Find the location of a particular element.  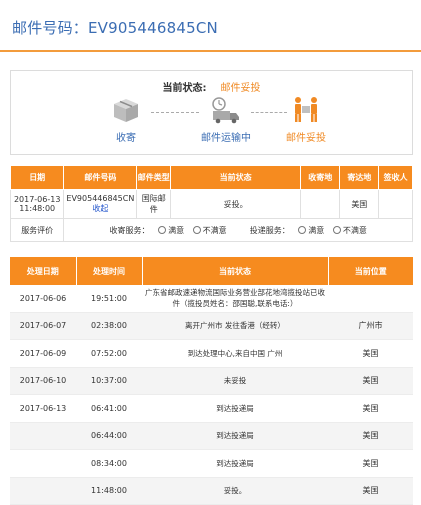

row-date: 2017-06-09 is located at coordinates (43, 353).